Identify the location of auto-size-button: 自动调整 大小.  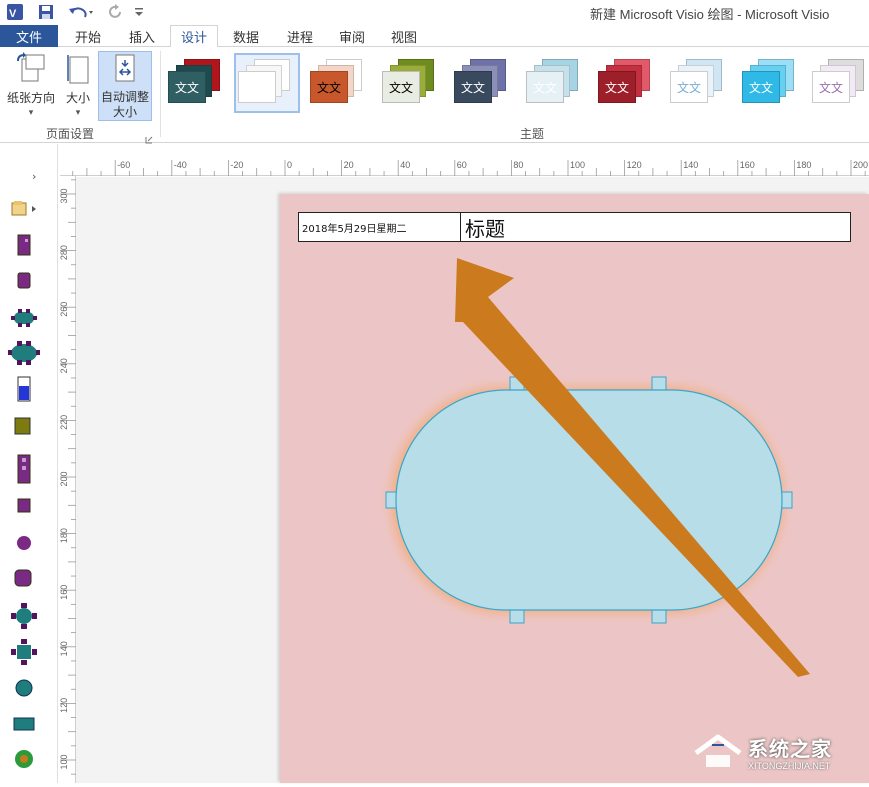
(125, 86).